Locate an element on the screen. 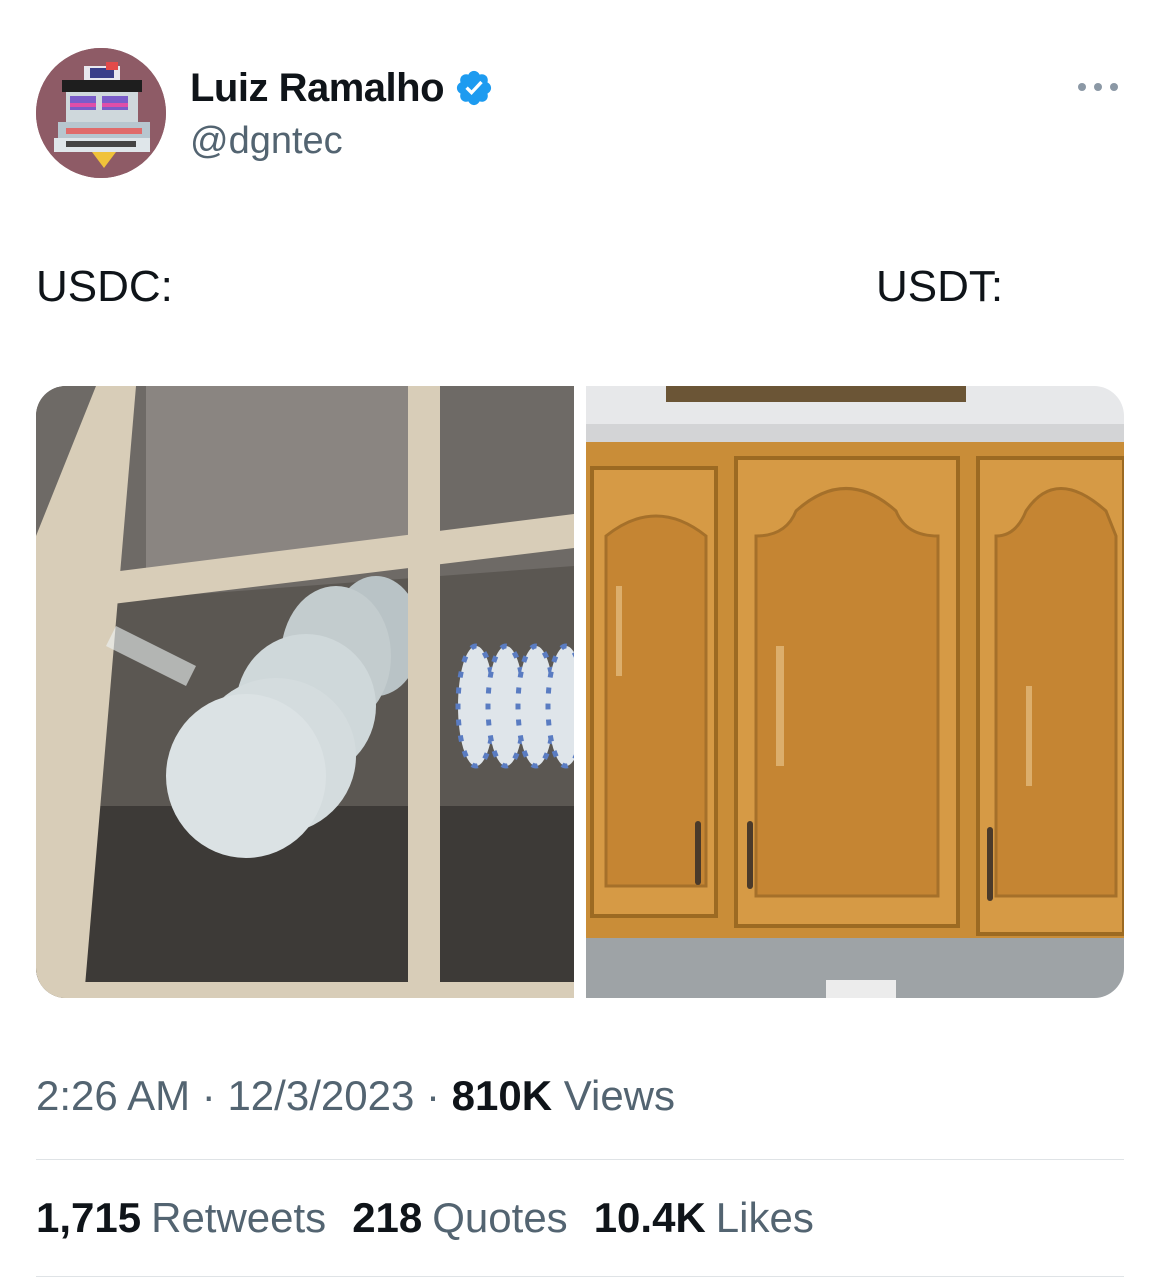  display-name-text: Luiz Ramalho is located at coordinates (317, 88).